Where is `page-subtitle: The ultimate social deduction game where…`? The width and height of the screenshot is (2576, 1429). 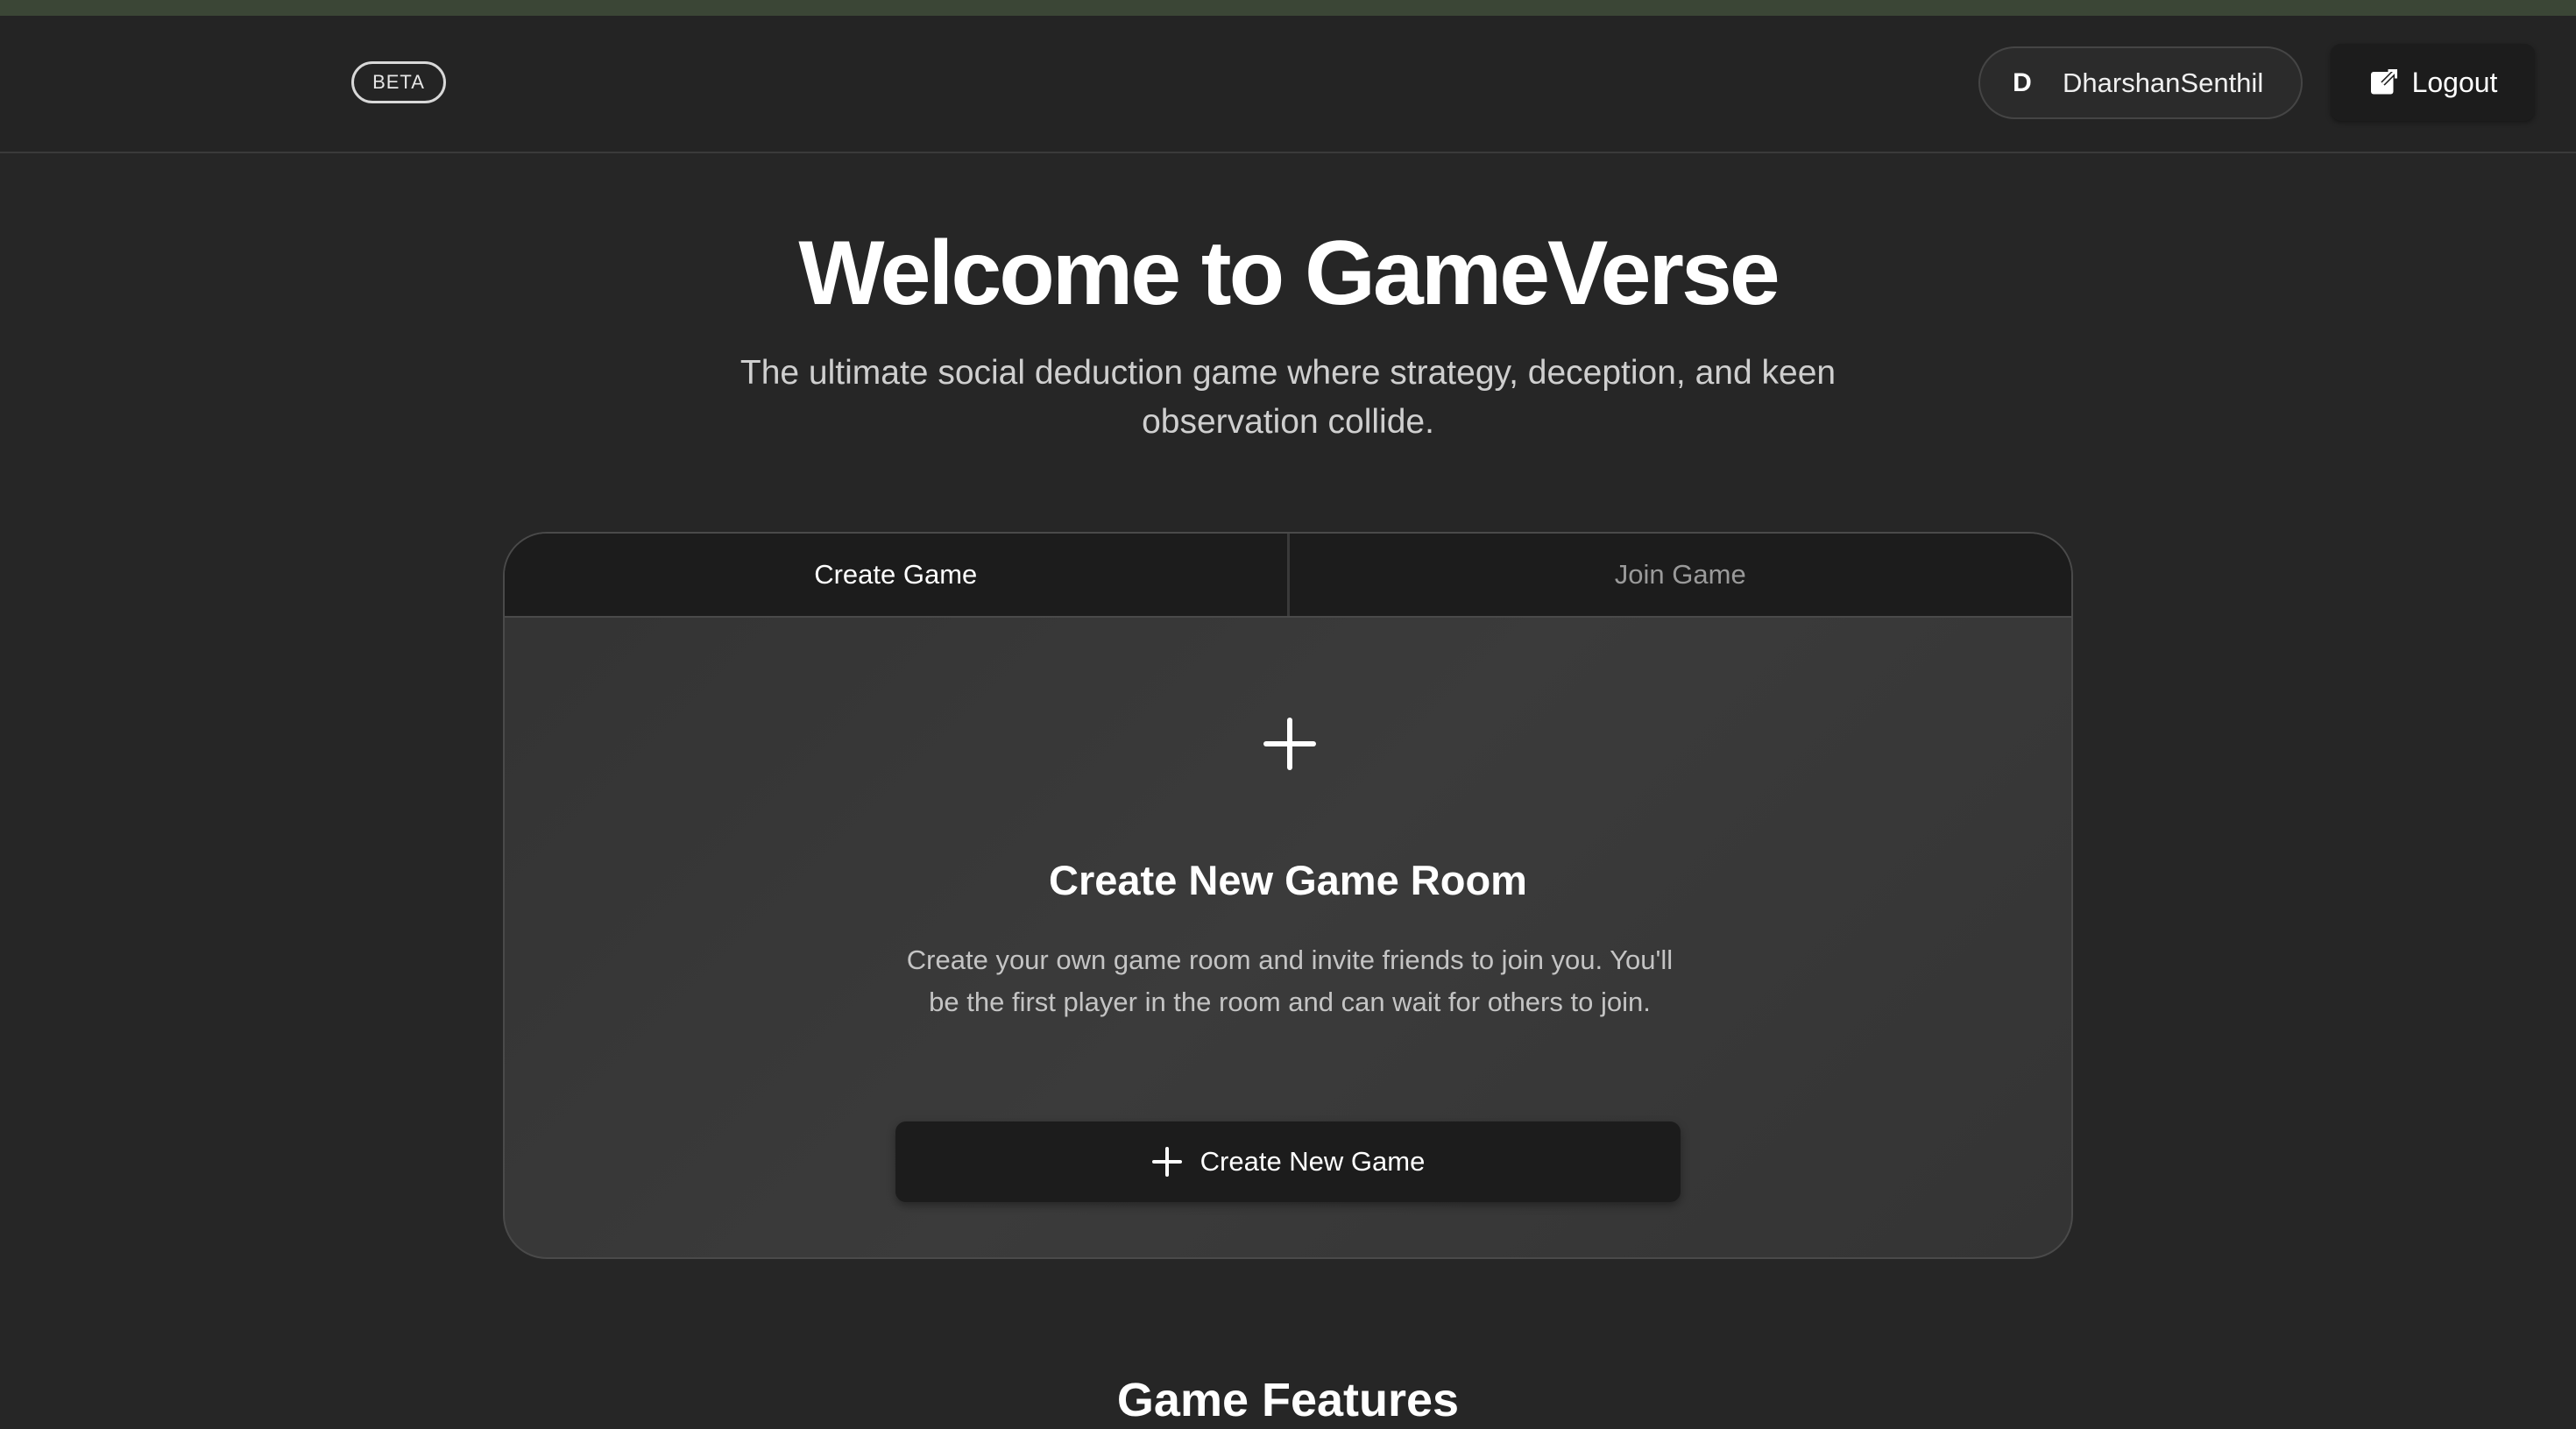 page-subtitle: The ultimate social deduction game where… is located at coordinates (1288, 397).